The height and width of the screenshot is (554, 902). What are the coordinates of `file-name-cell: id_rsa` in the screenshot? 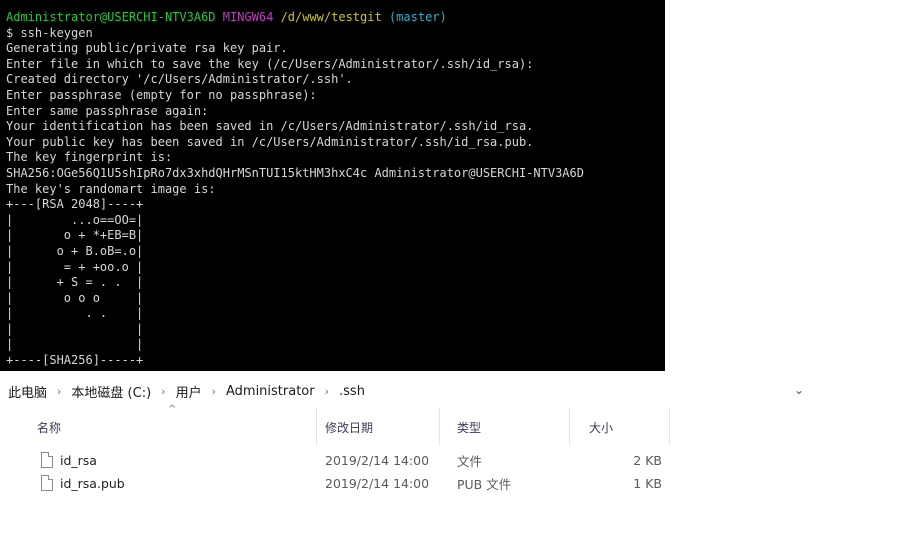 It's located at (69, 460).